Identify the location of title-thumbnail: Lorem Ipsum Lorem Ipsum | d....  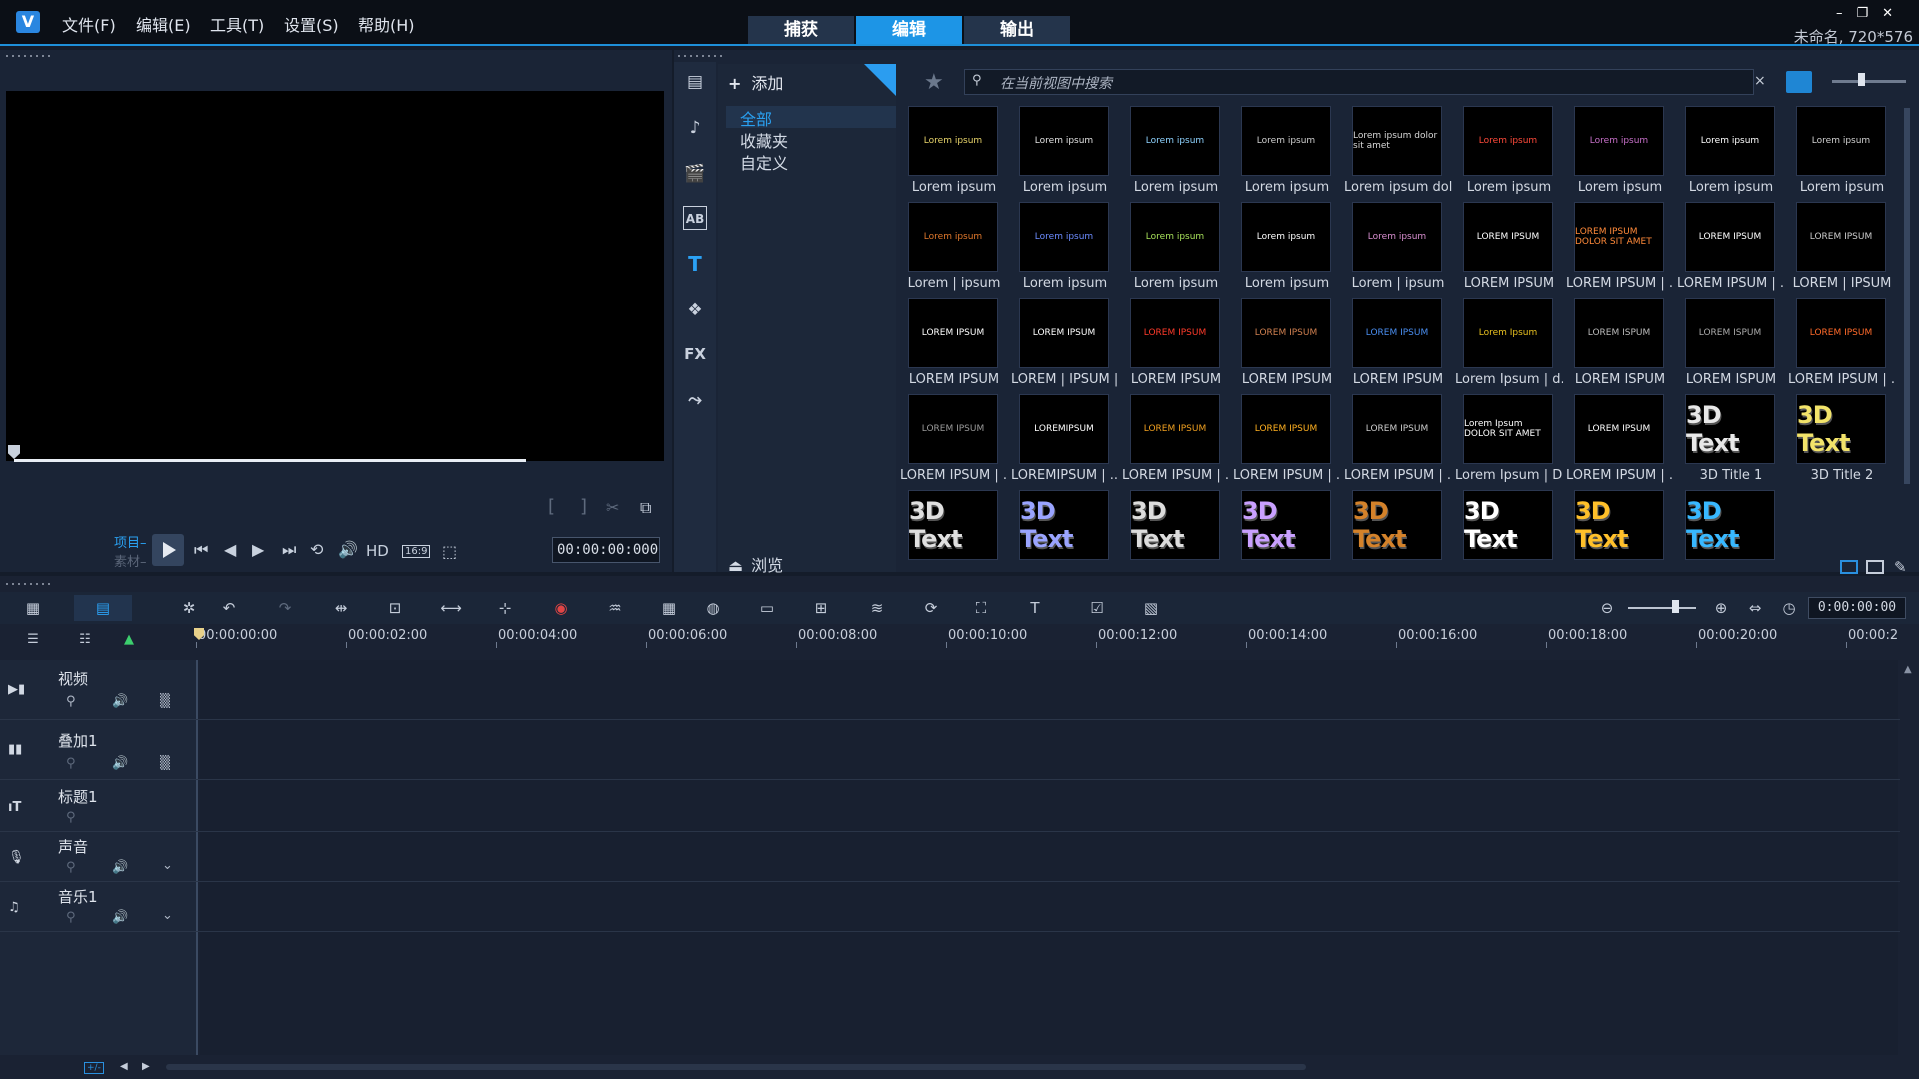
(1509, 346).